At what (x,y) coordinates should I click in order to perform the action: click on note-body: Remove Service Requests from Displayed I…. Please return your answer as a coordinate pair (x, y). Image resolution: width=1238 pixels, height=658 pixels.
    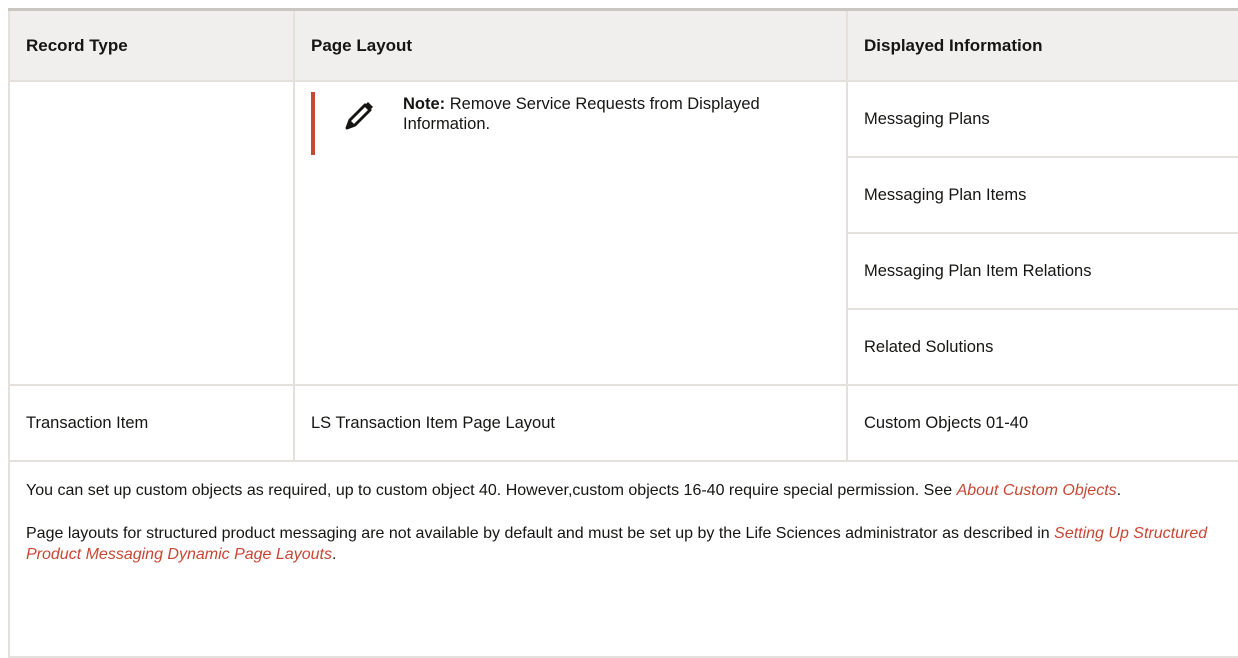
    Looking at the image, I should click on (581, 114).